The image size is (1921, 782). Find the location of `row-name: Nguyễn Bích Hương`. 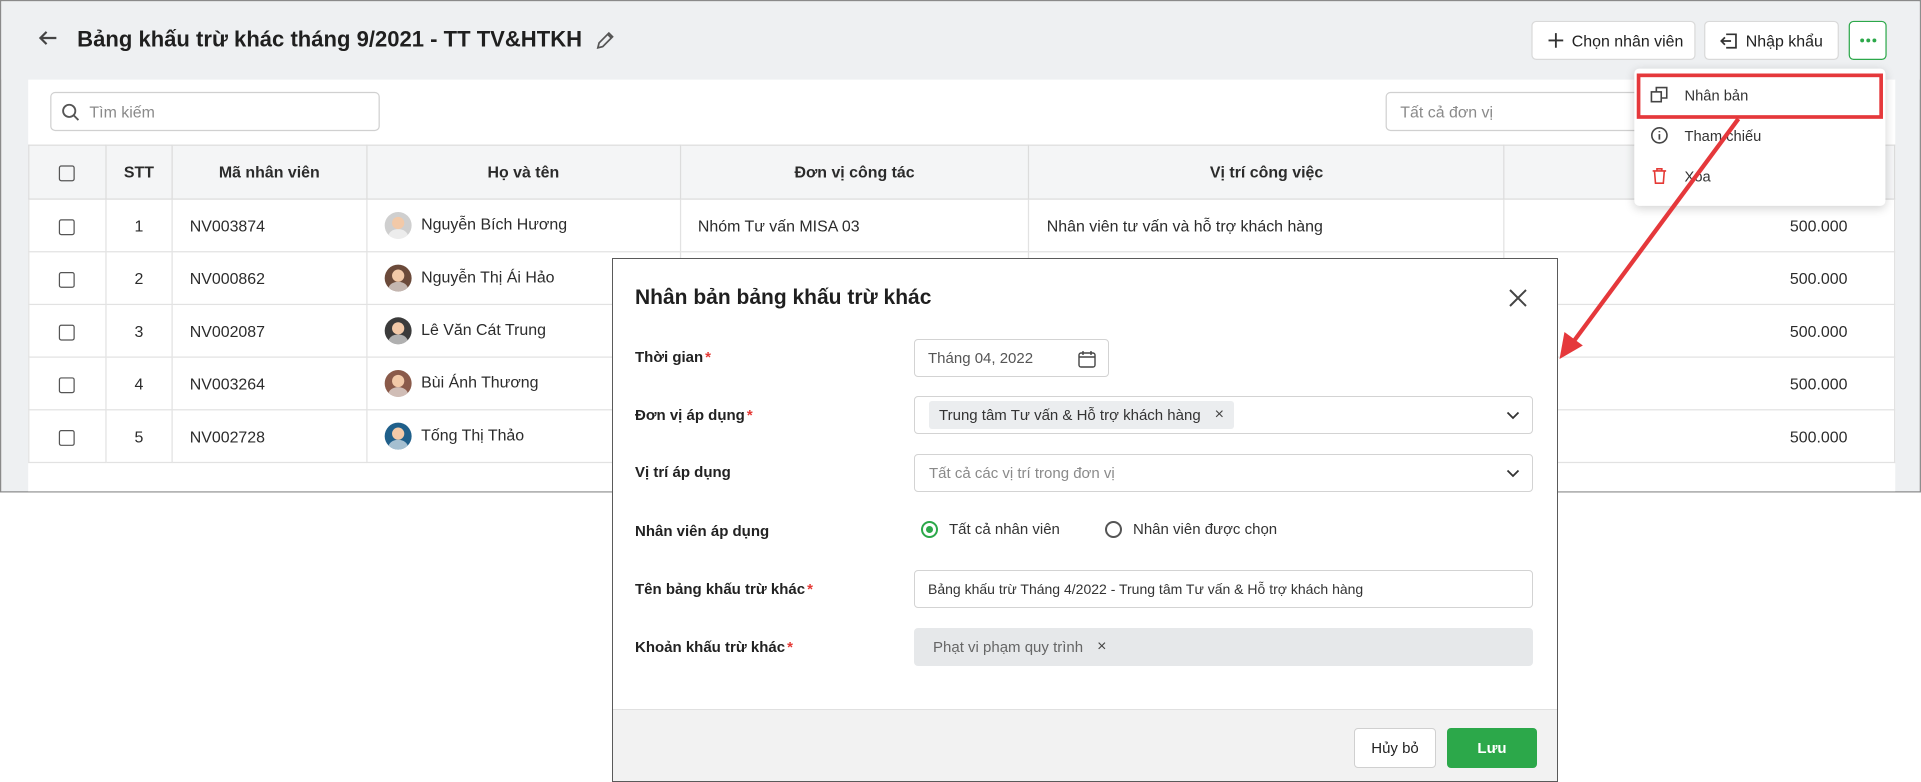

row-name: Nguyễn Bích Hương is located at coordinates (494, 224).